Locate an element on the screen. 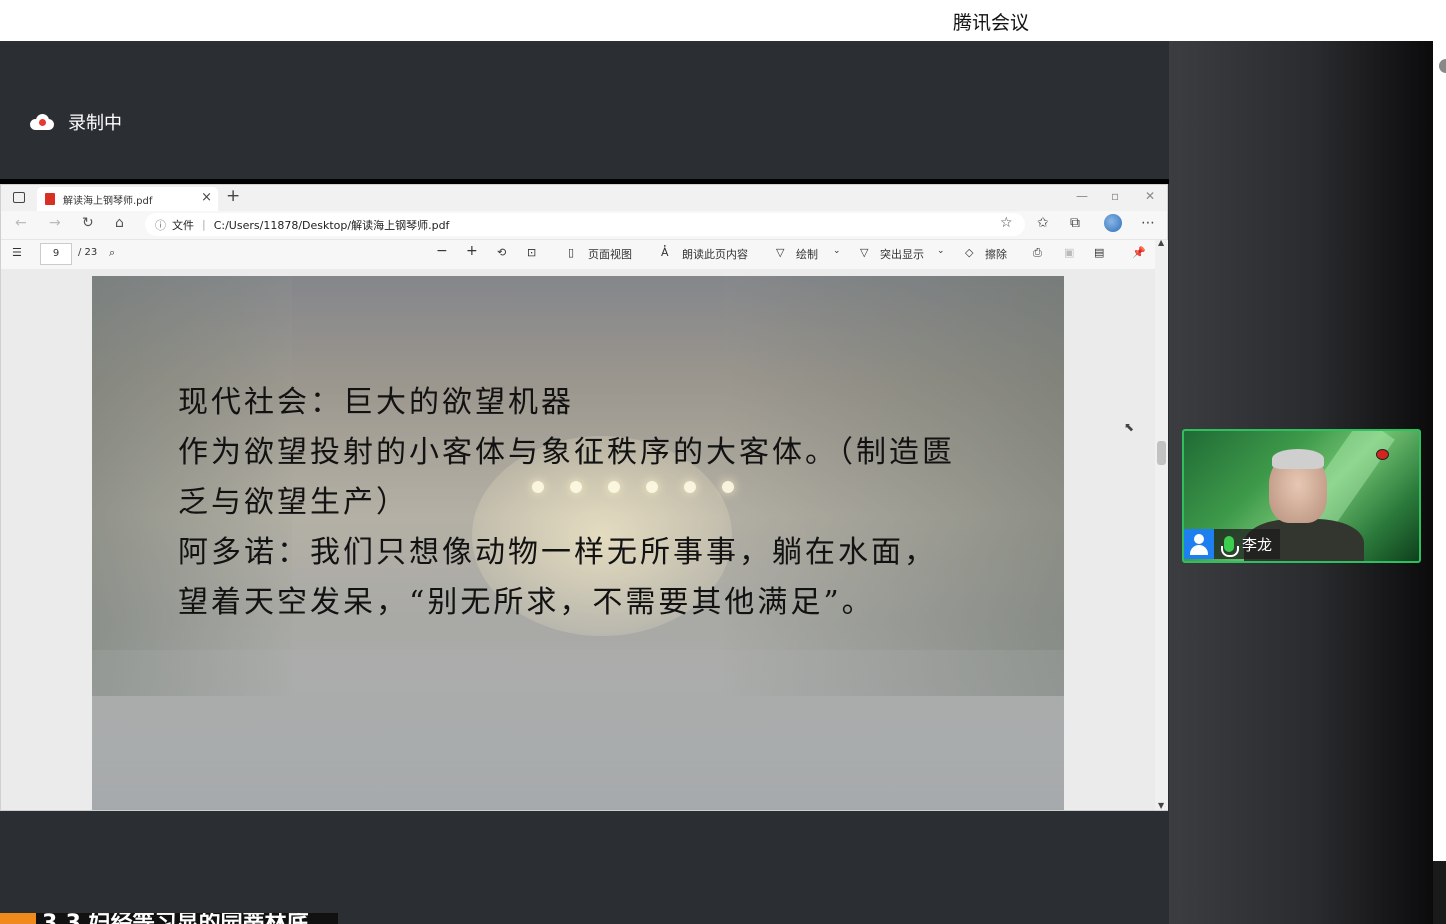 The height and width of the screenshot is (924, 1446). rotate-icon: ⟲ is located at coordinates (501, 252).